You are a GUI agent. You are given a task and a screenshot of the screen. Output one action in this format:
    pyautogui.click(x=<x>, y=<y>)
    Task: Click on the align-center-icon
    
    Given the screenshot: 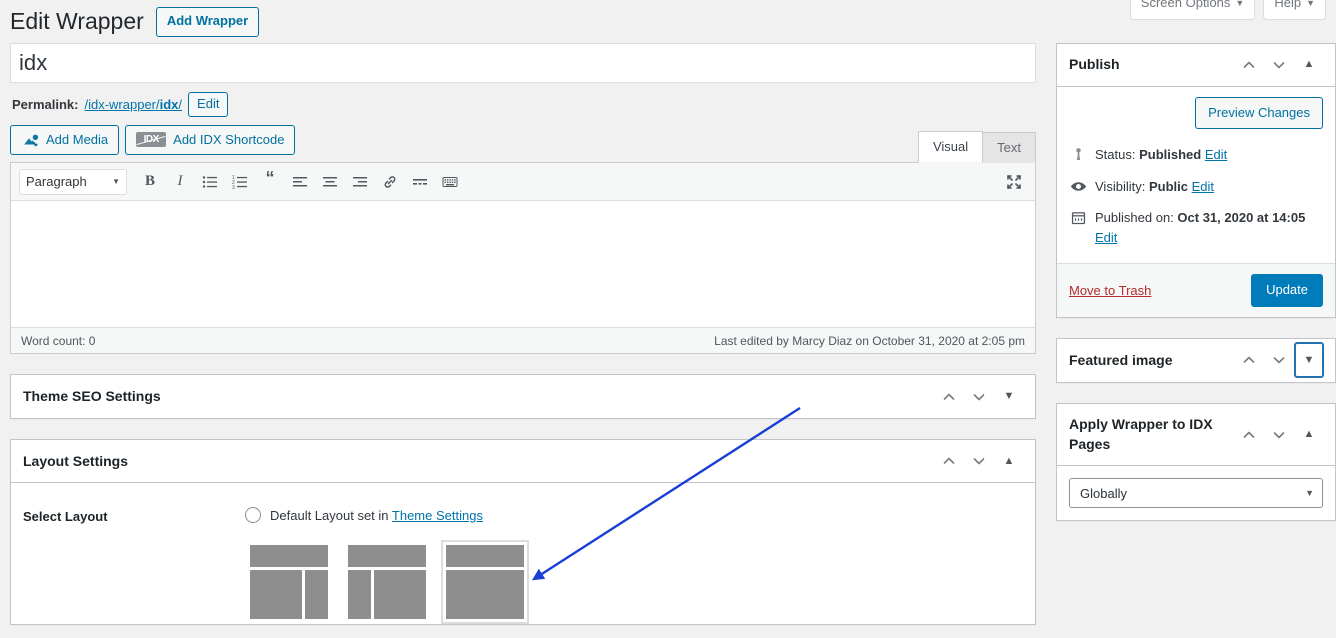 What is the action you would take?
    pyautogui.click(x=330, y=182)
    